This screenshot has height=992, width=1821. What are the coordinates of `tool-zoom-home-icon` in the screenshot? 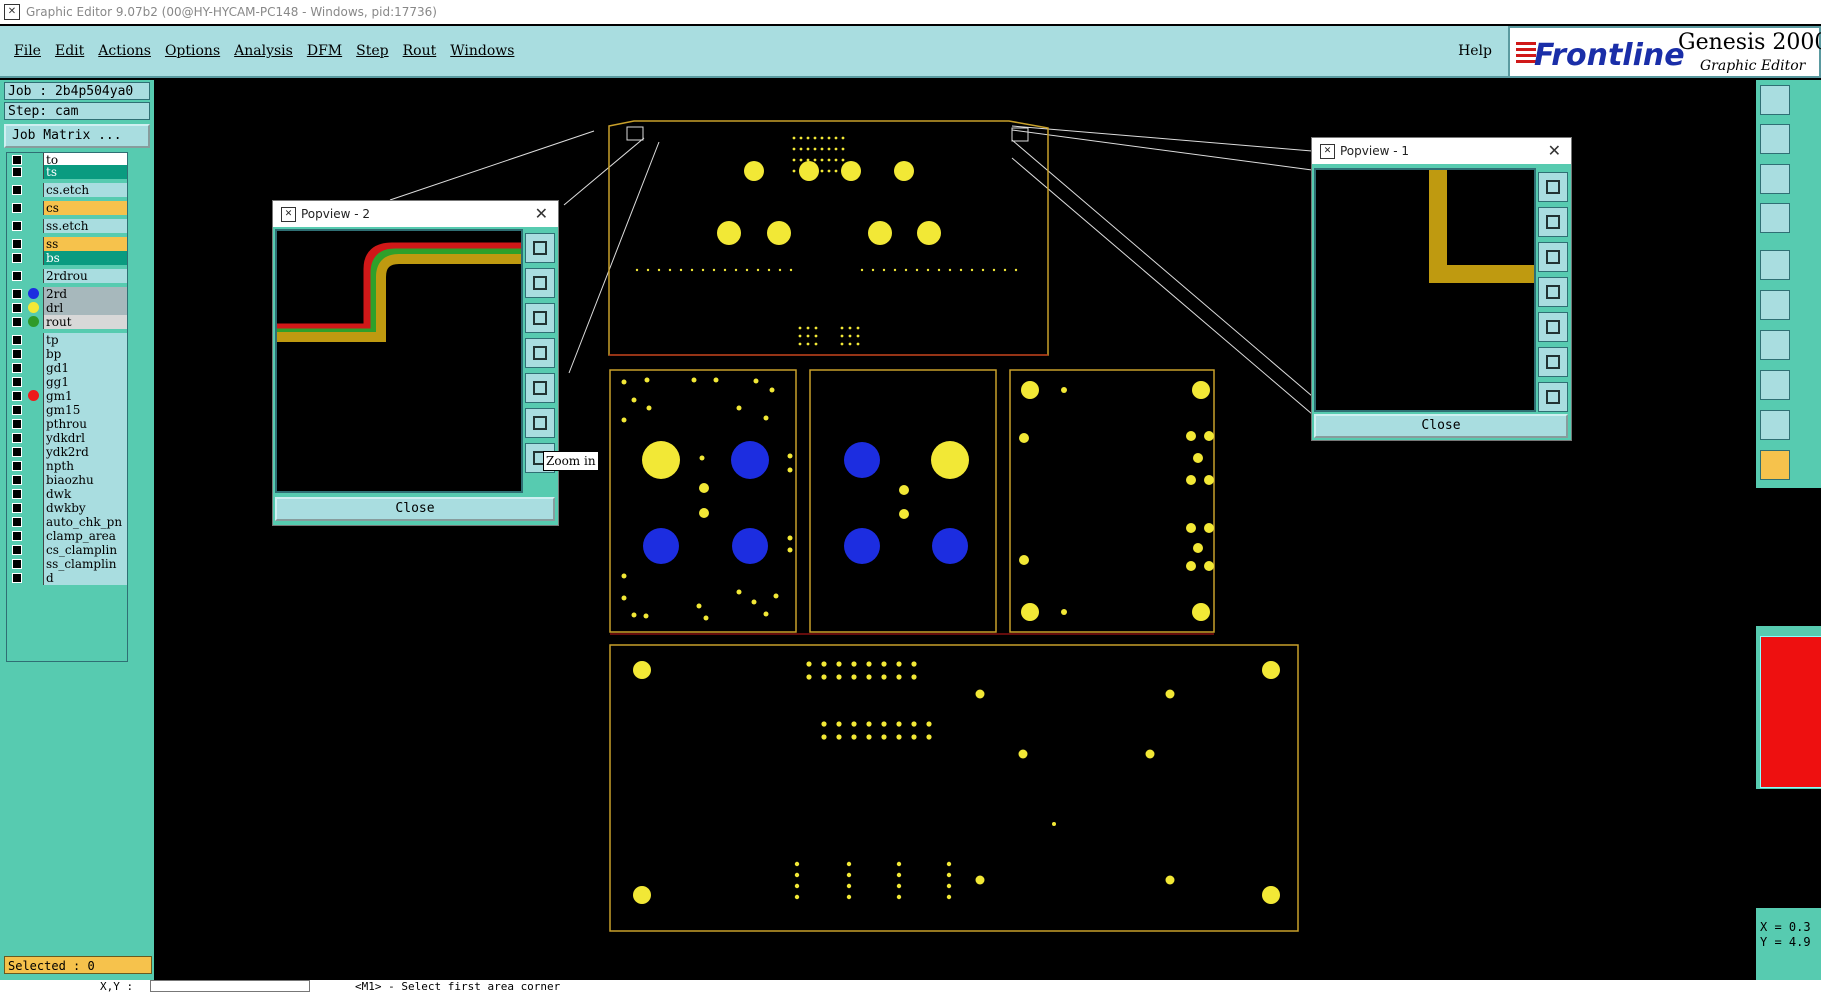 It's located at (1775, 100).